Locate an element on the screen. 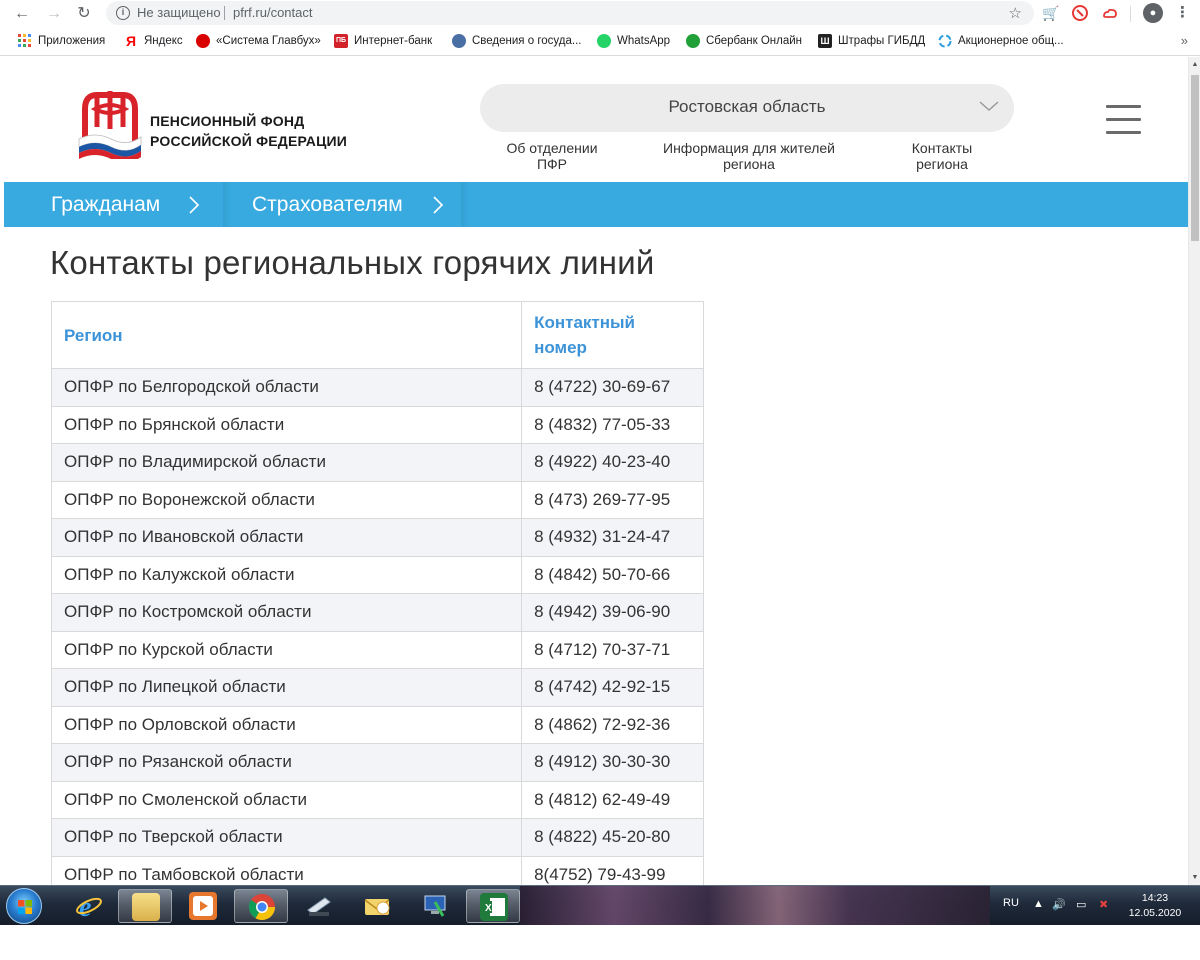 The image size is (1200, 960). nav-residents-info: Информация для жителей региона is located at coordinates (749, 156).